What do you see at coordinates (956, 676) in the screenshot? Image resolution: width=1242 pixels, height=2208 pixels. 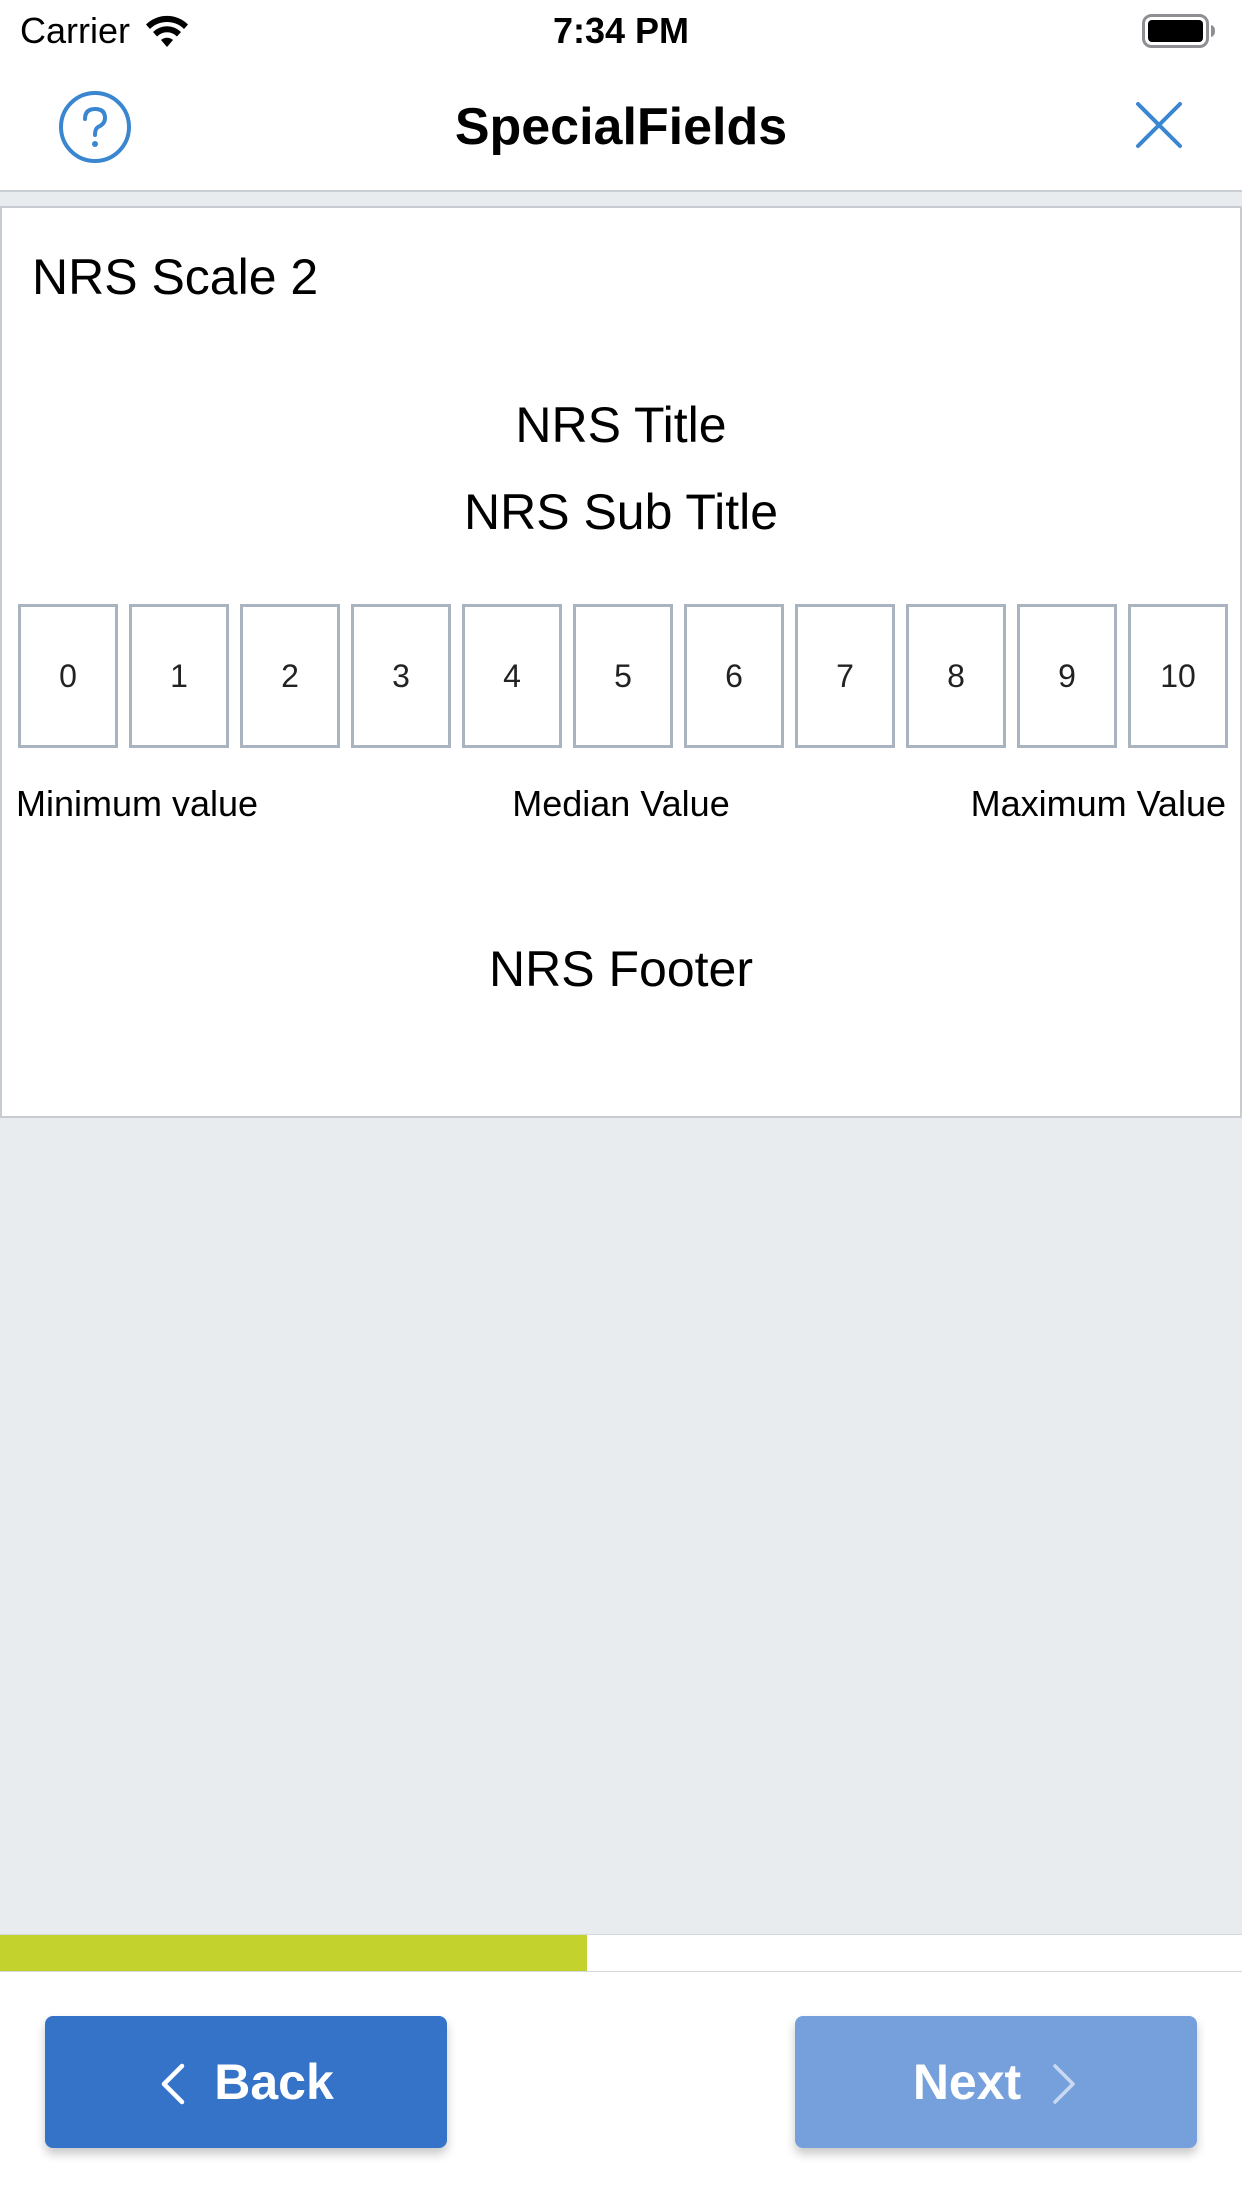 I see `scale-option-8: 8` at bounding box center [956, 676].